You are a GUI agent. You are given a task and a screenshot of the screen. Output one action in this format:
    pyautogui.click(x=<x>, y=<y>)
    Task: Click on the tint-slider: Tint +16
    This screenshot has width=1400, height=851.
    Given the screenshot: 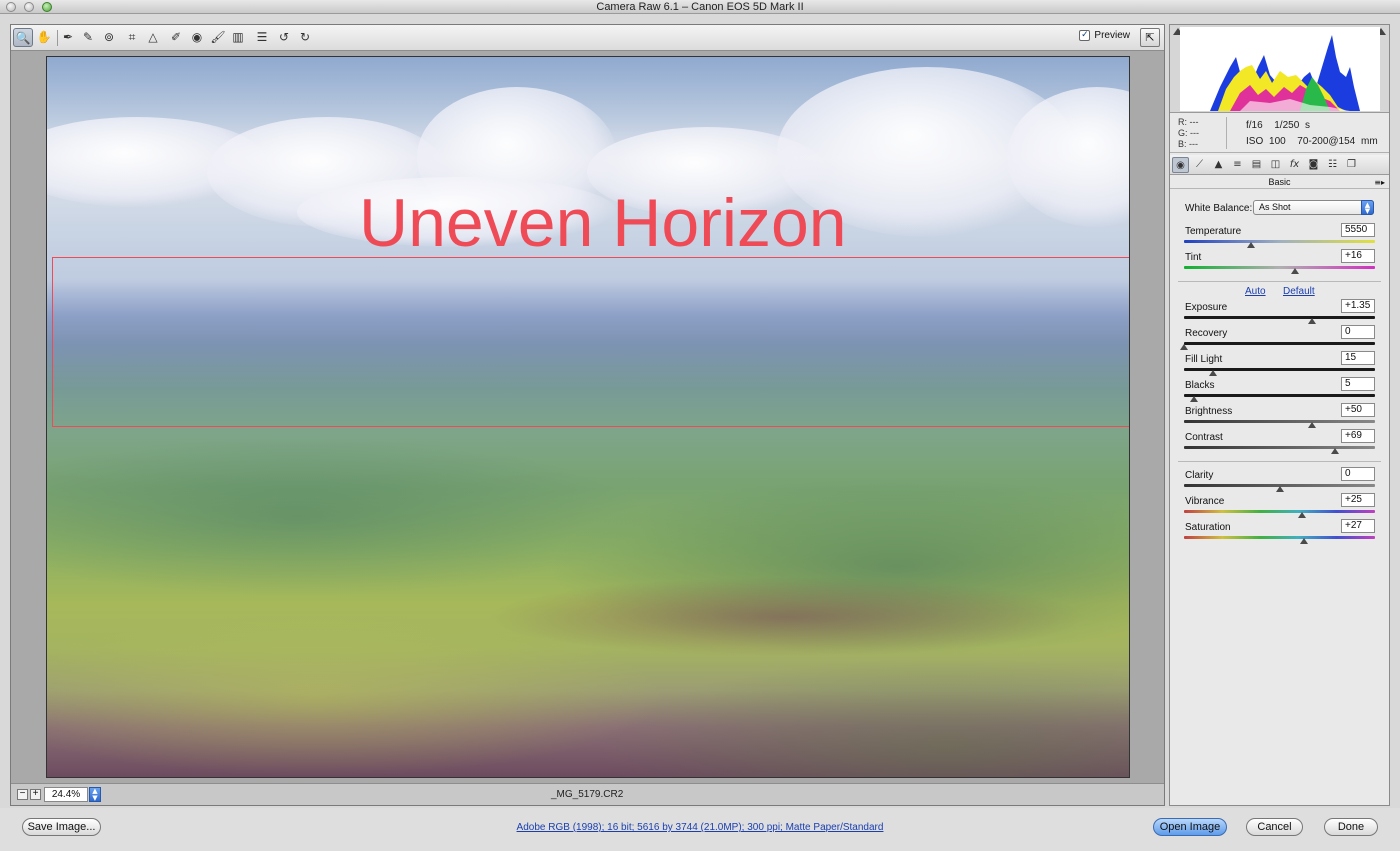 What is the action you would take?
    pyautogui.click(x=1279, y=263)
    